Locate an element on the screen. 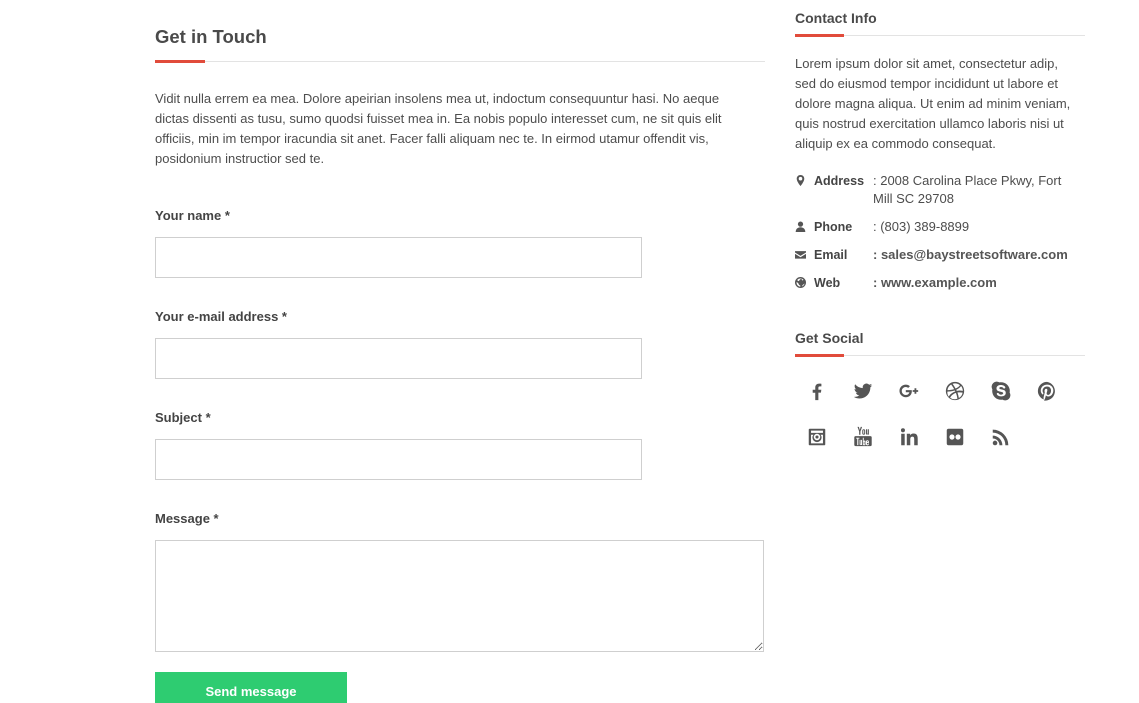 The image size is (1139, 703). name-field-group: Your name * is located at coordinates (460, 242).